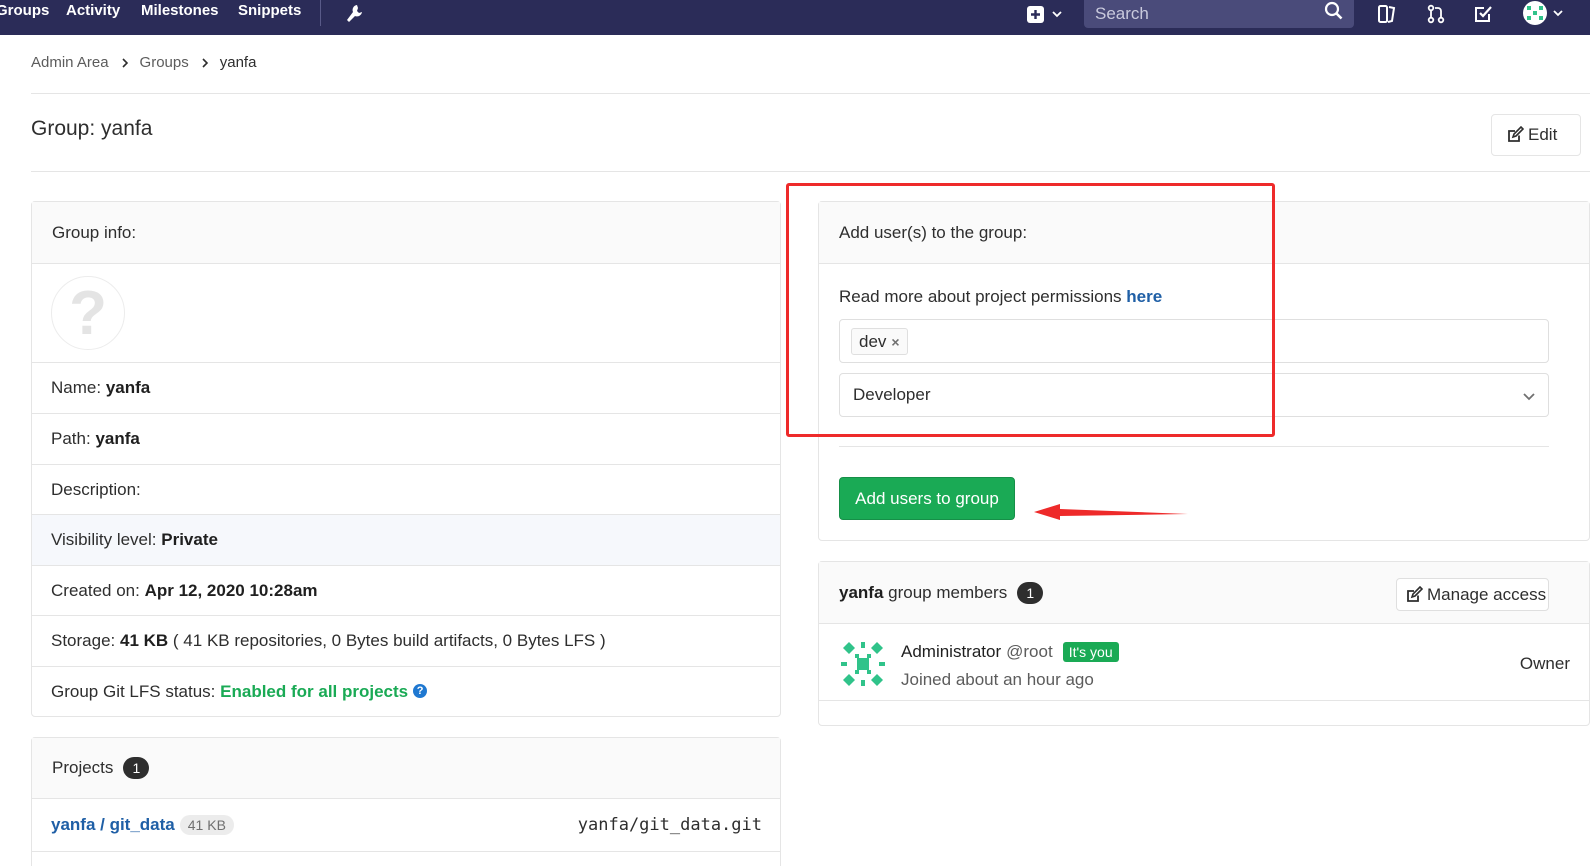  Describe the element at coordinates (863, 664) in the screenshot. I see `member-avatar` at that location.